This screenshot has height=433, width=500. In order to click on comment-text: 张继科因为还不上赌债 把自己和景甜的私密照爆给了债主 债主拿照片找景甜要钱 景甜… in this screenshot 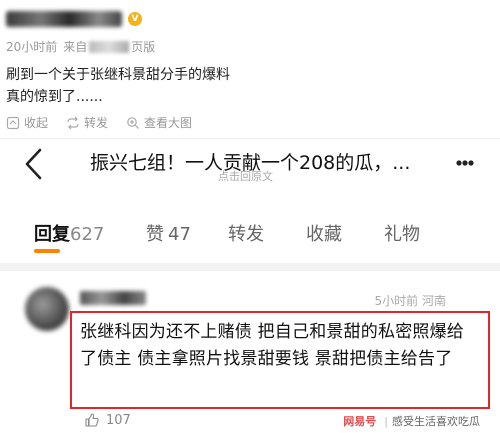, I will do `click(272, 345)`.